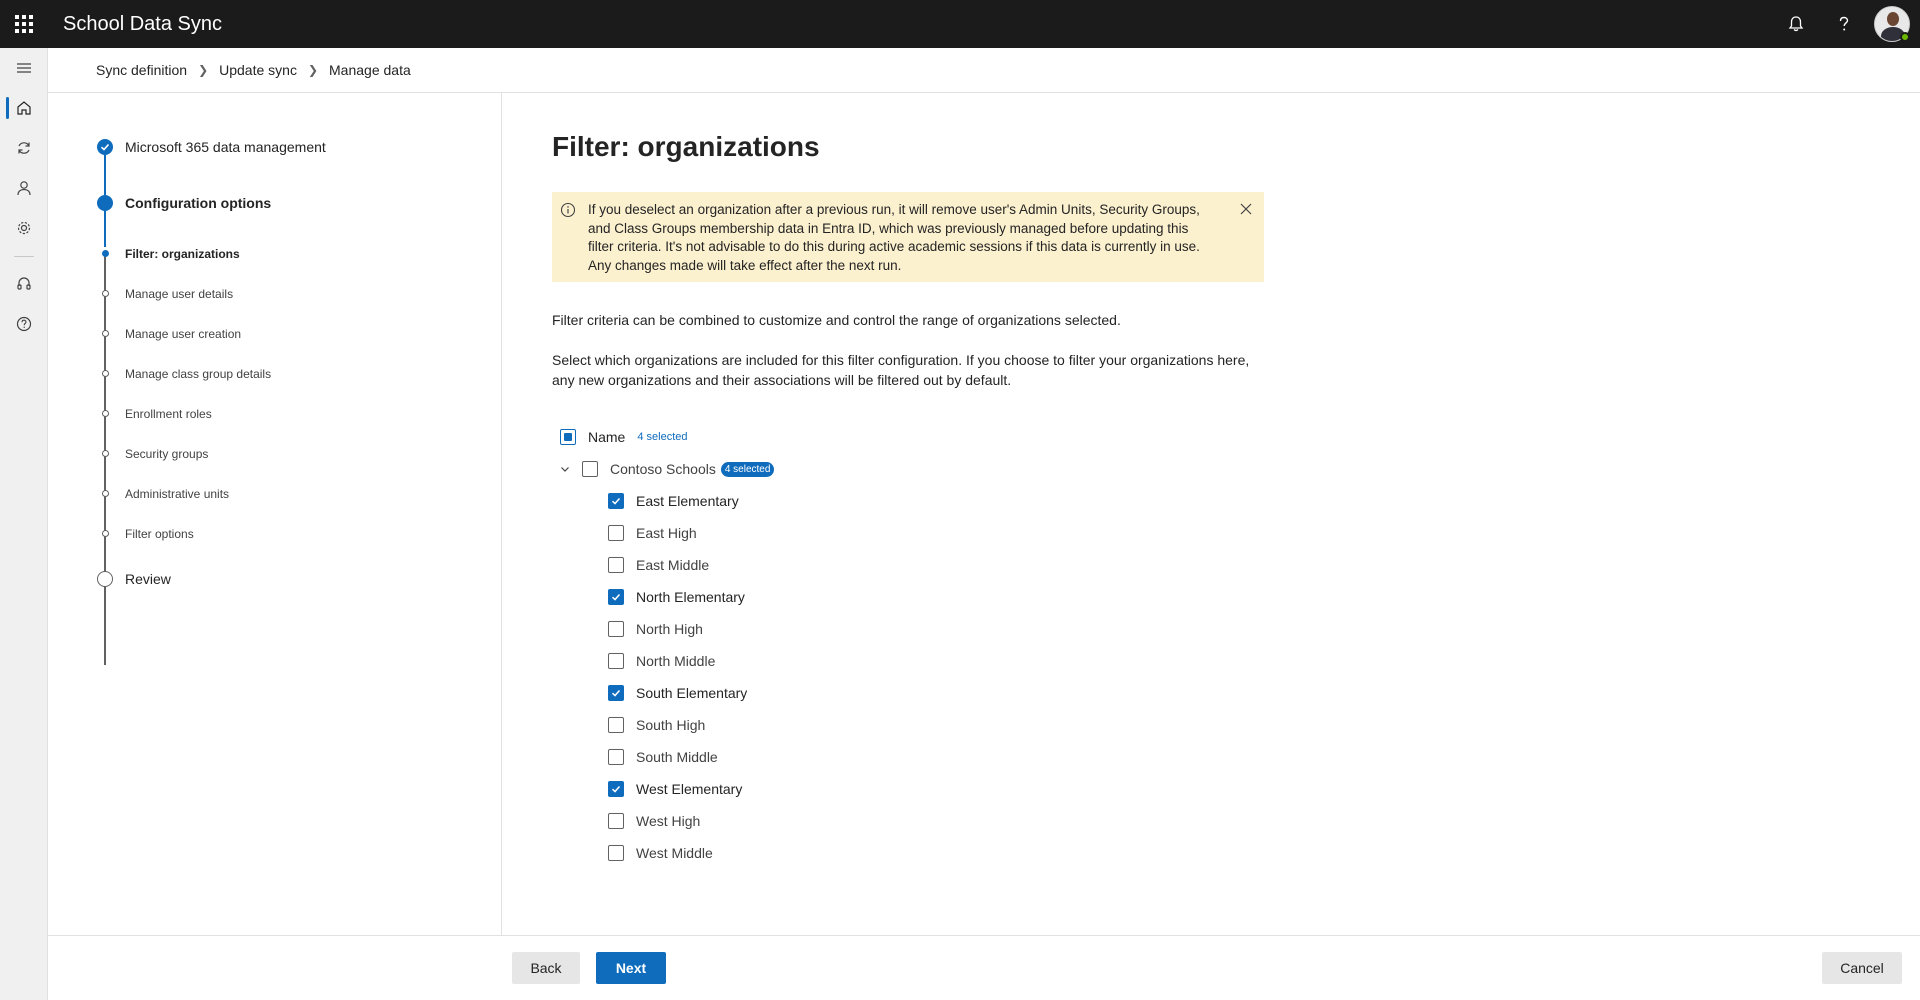 This screenshot has width=1920, height=1000. Describe the element at coordinates (105, 174) in the screenshot. I see `step-connector` at that location.